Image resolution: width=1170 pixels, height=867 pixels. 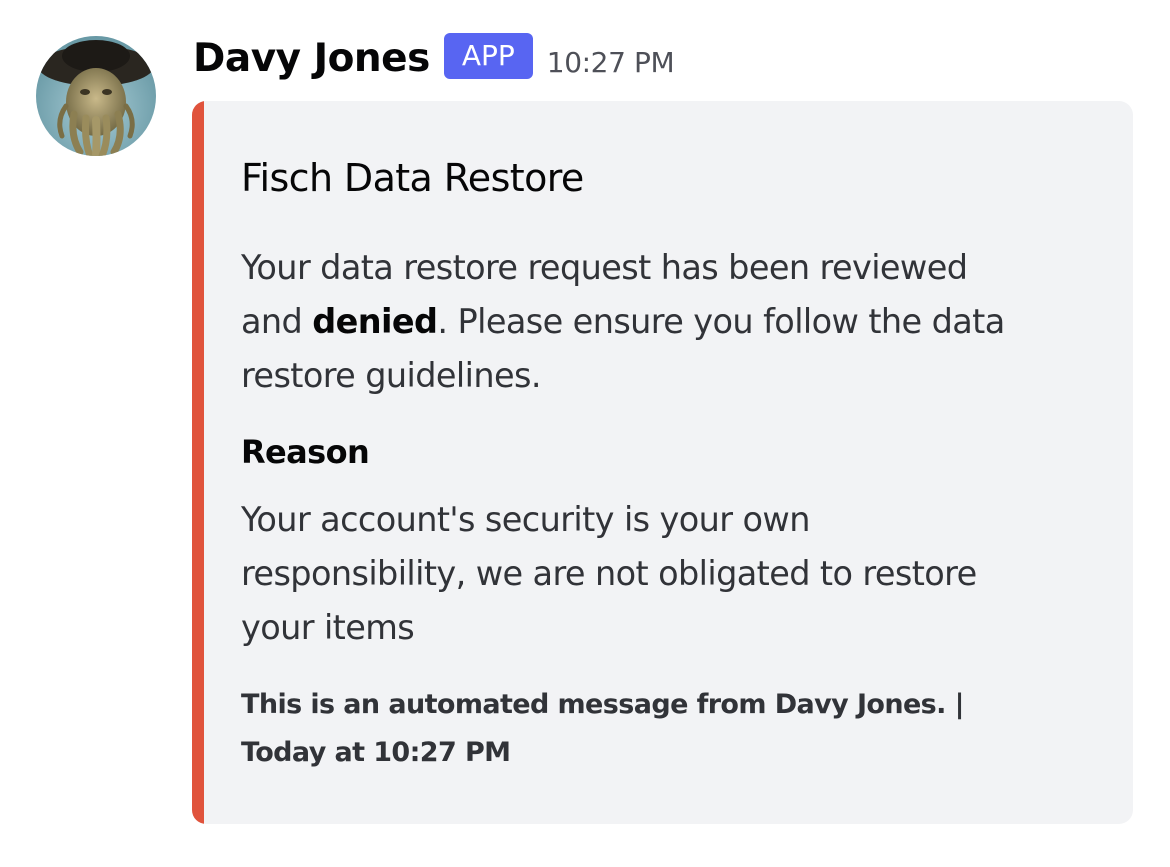 What do you see at coordinates (305, 452) in the screenshot?
I see `field-name-reason: Reason` at bounding box center [305, 452].